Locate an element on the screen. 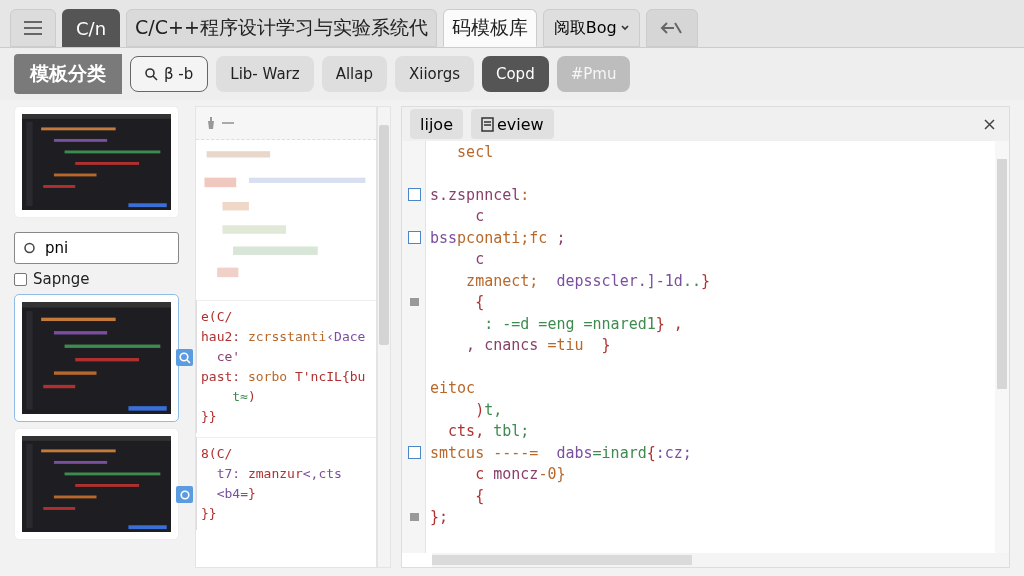 The width and height of the screenshot is (1024, 576). code-line: cts, tbl; is located at coordinates (488, 431).